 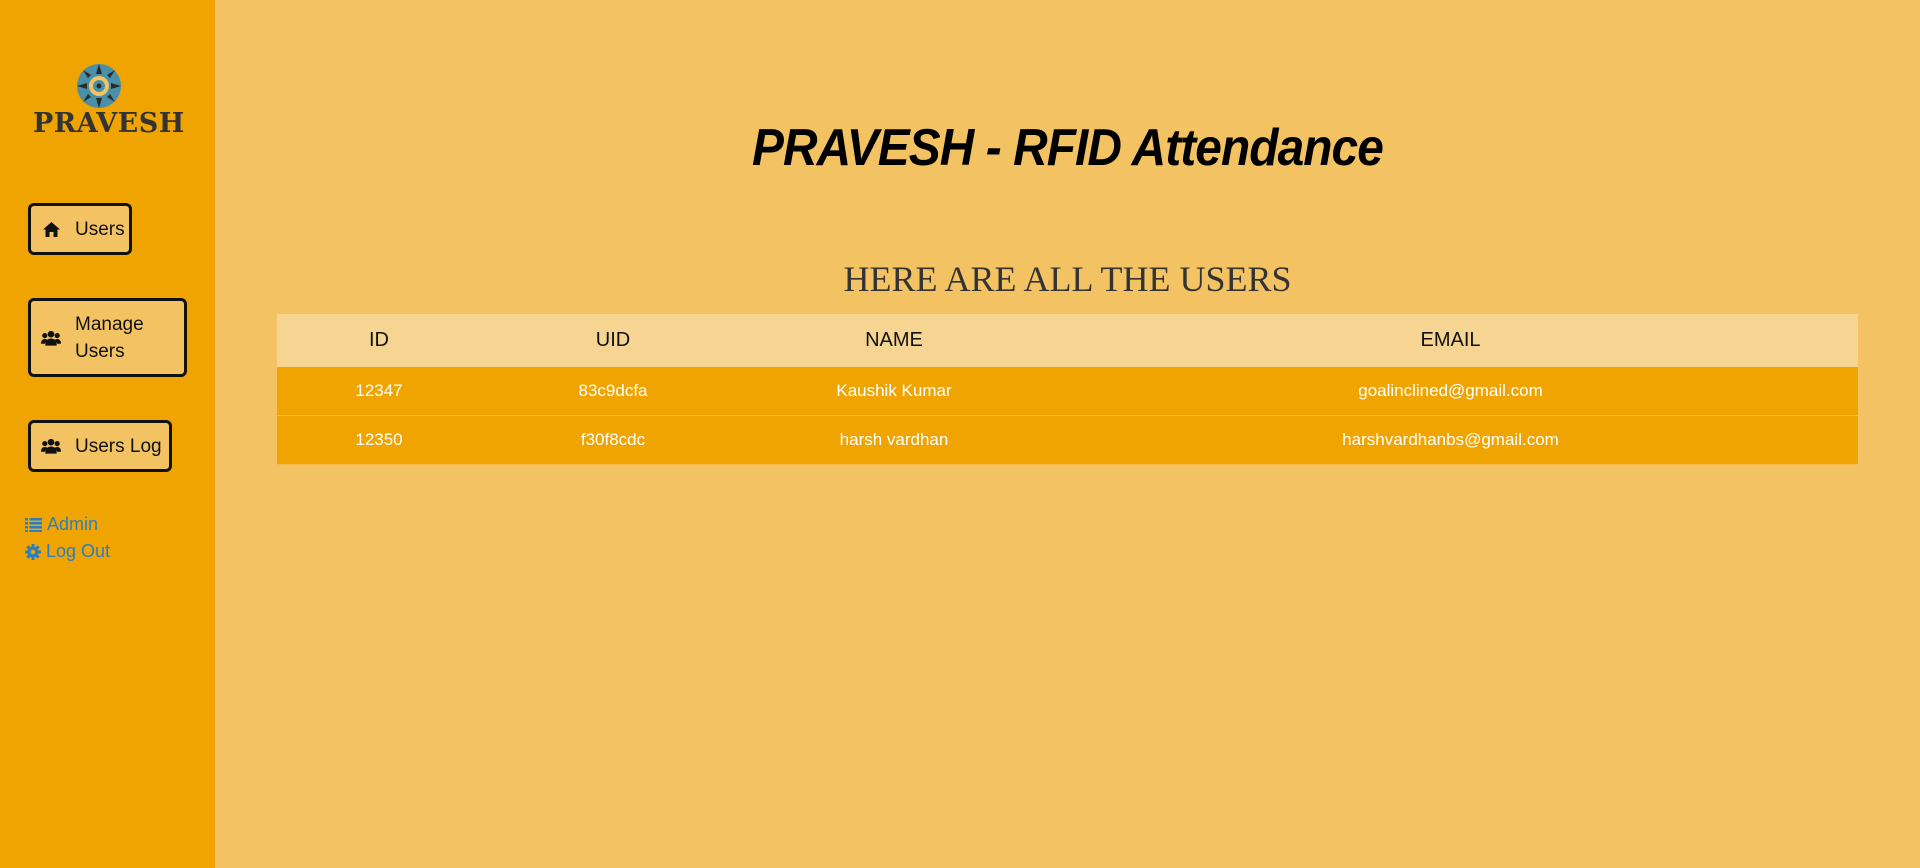 I want to click on users-log-button-label: Users Log, so click(x=118, y=446).